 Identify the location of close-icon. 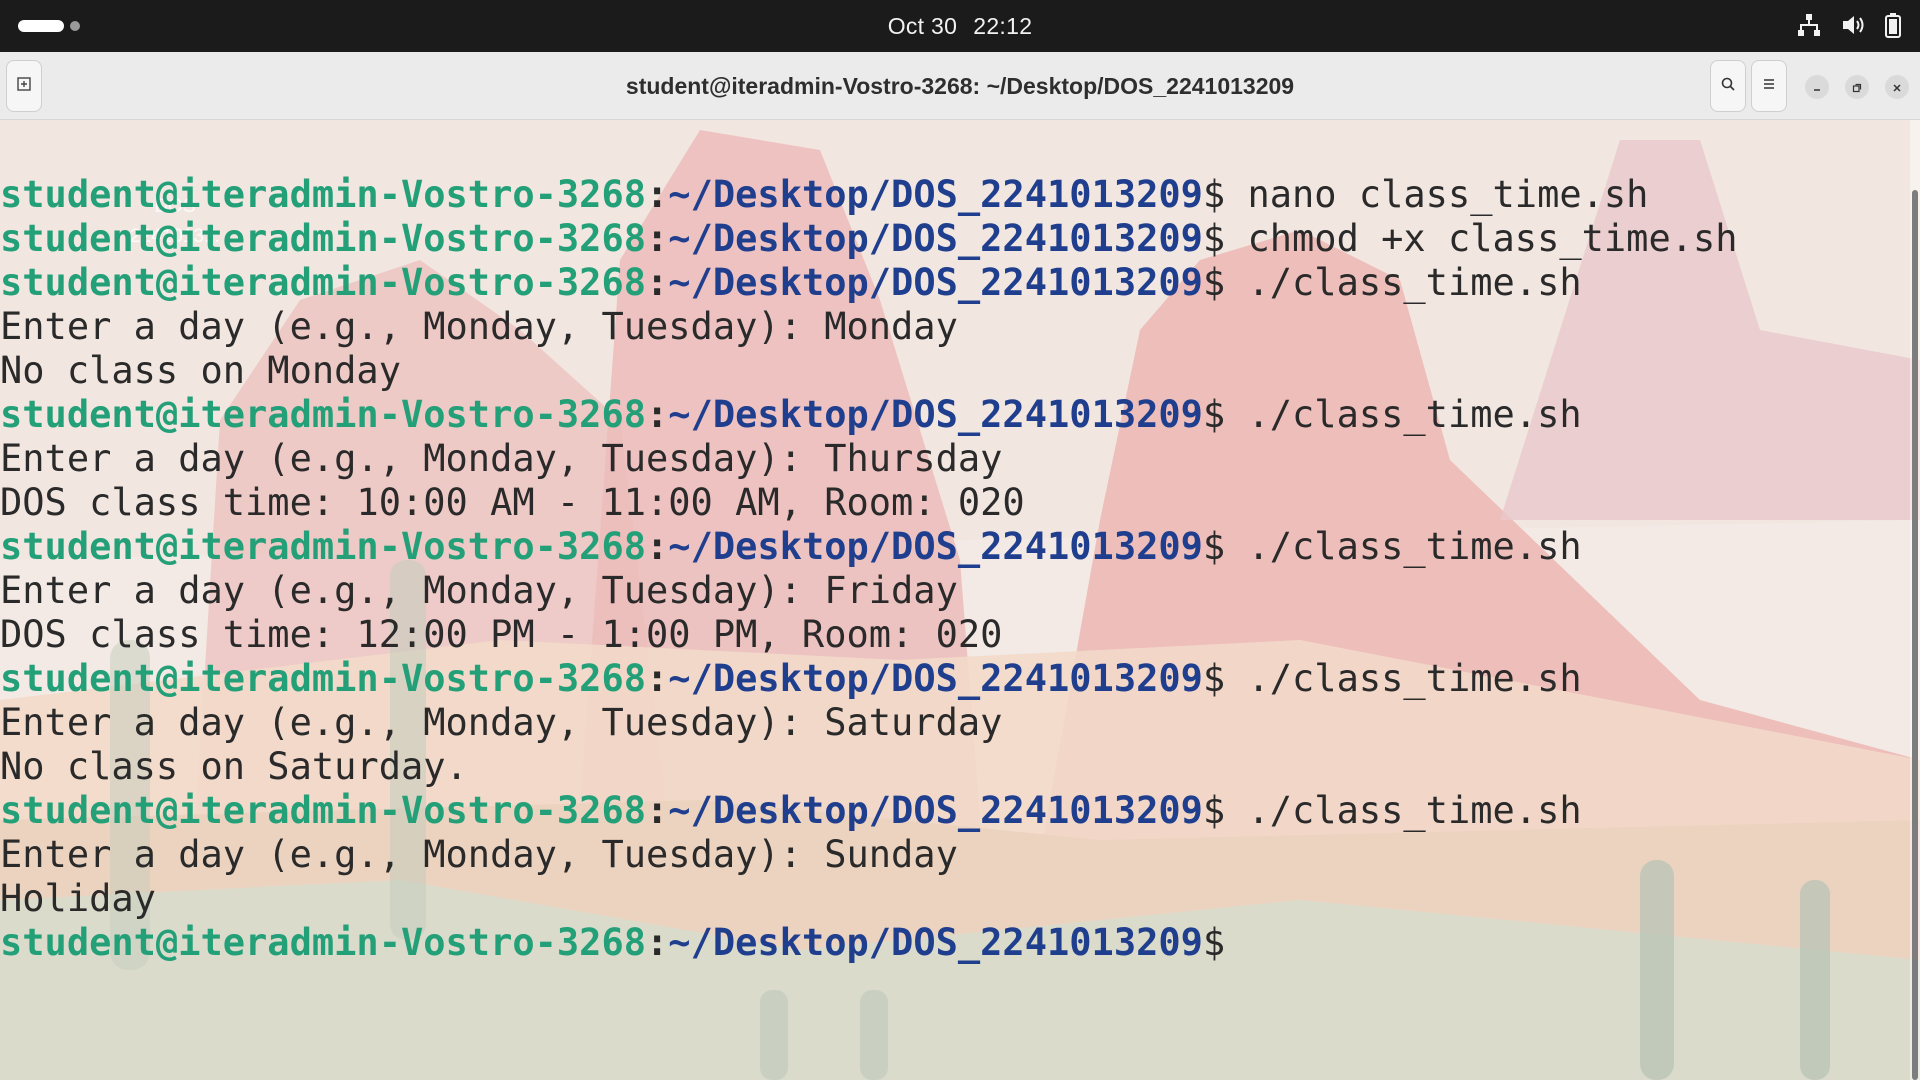
(1897, 87).